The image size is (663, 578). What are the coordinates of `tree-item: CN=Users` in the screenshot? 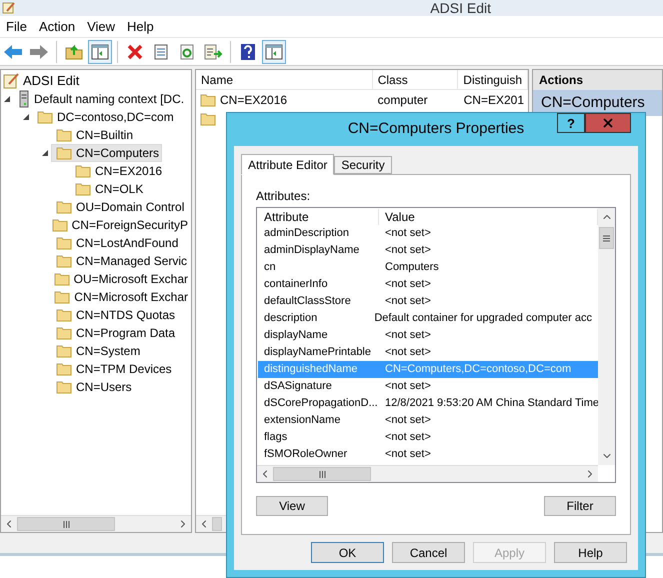 It's located at (93, 387).